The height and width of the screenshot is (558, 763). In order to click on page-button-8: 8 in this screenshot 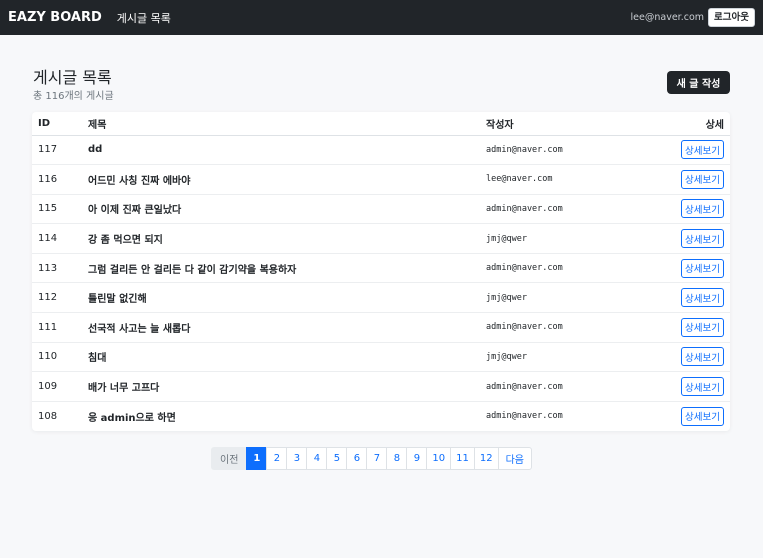, I will do `click(397, 458)`.